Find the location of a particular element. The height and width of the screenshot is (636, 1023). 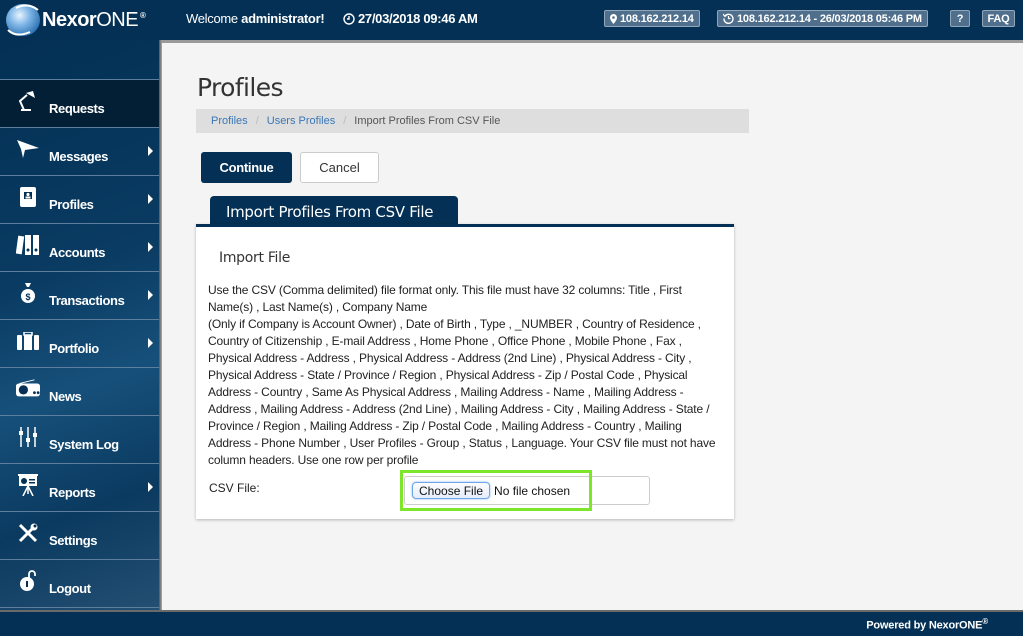

sidebar-item-logout: Logout is located at coordinates (79, 584).